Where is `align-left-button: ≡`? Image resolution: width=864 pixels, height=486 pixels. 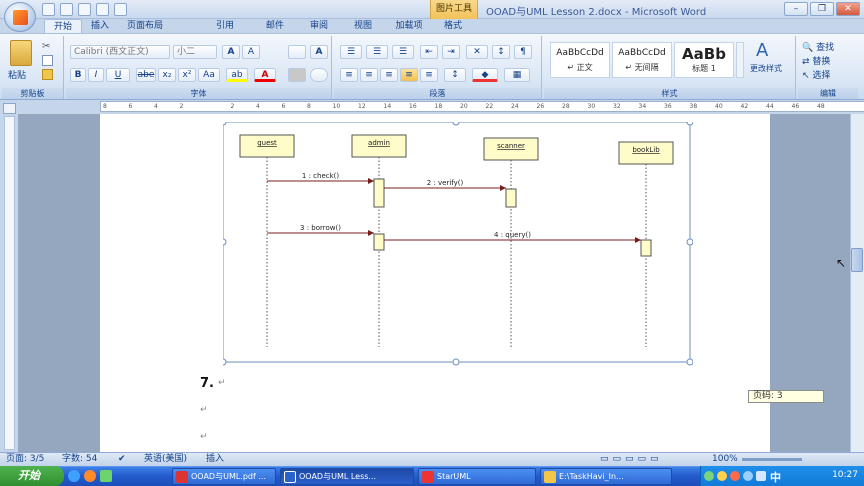 align-left-button: ≡ is located at coordinates (349, 75).